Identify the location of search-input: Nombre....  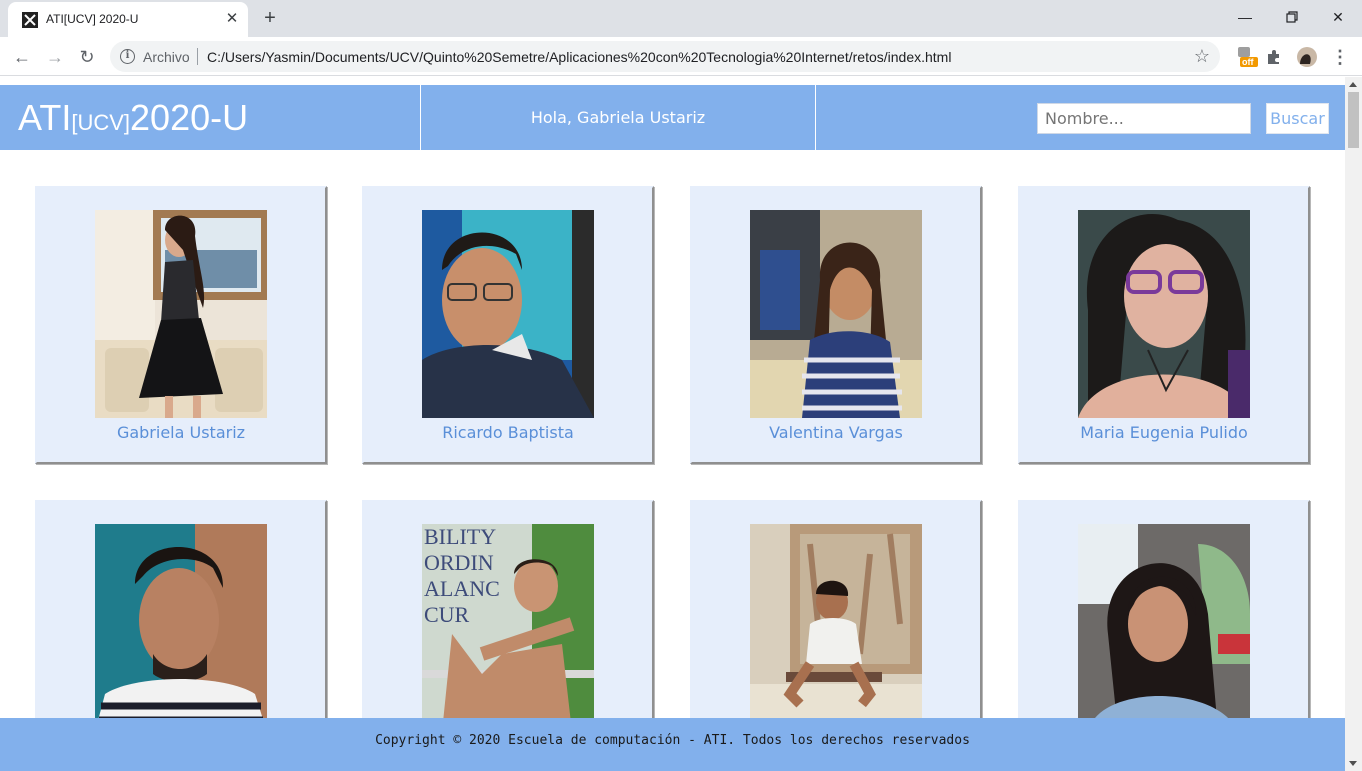
(1144, 118).